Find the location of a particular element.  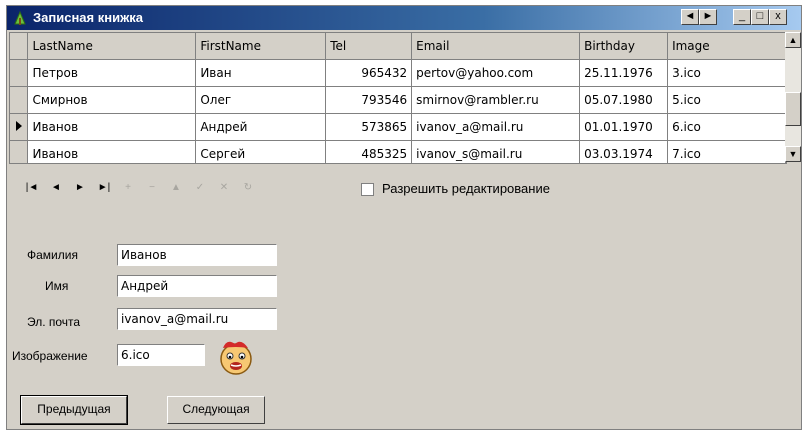

scroll-down-icon: ▼ is located at coordinates (793, 154).